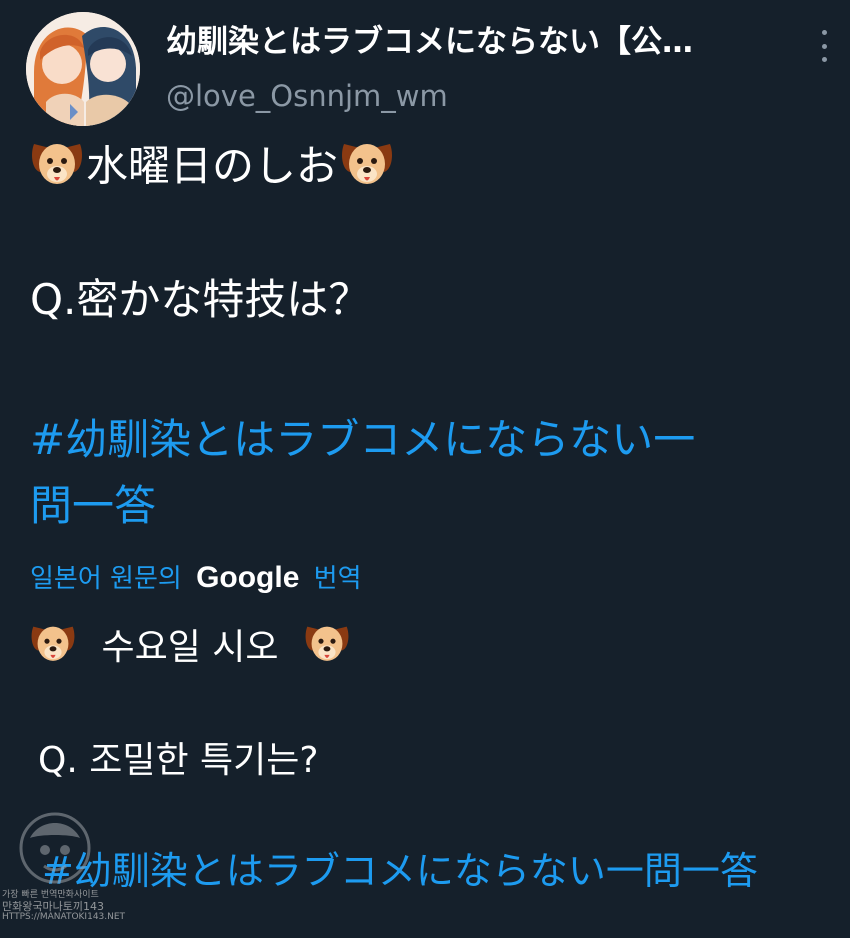  I want to click on translation-attribution: 일본어 원문의 Google 번역, so click(196, 578).